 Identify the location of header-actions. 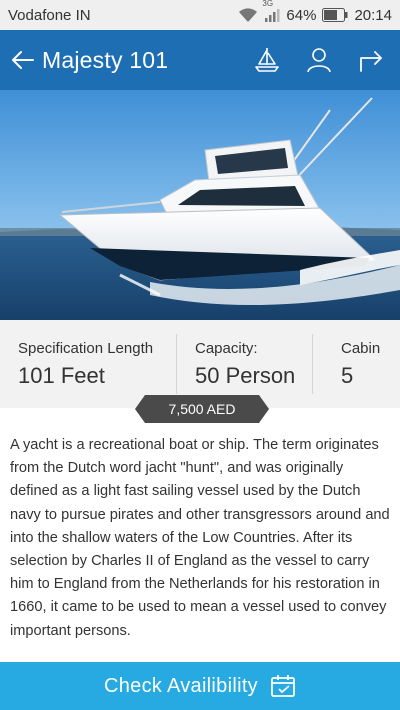
(319, 60).